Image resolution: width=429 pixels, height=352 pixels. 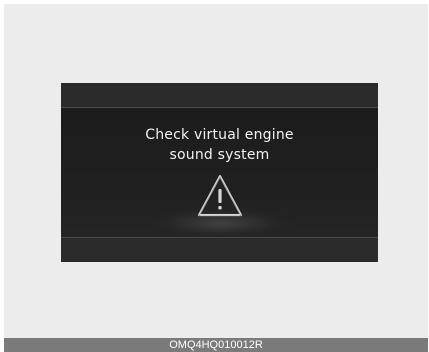 I want to click on figure-code: OMQ4HQ010012R, so click(x=216, y=345).